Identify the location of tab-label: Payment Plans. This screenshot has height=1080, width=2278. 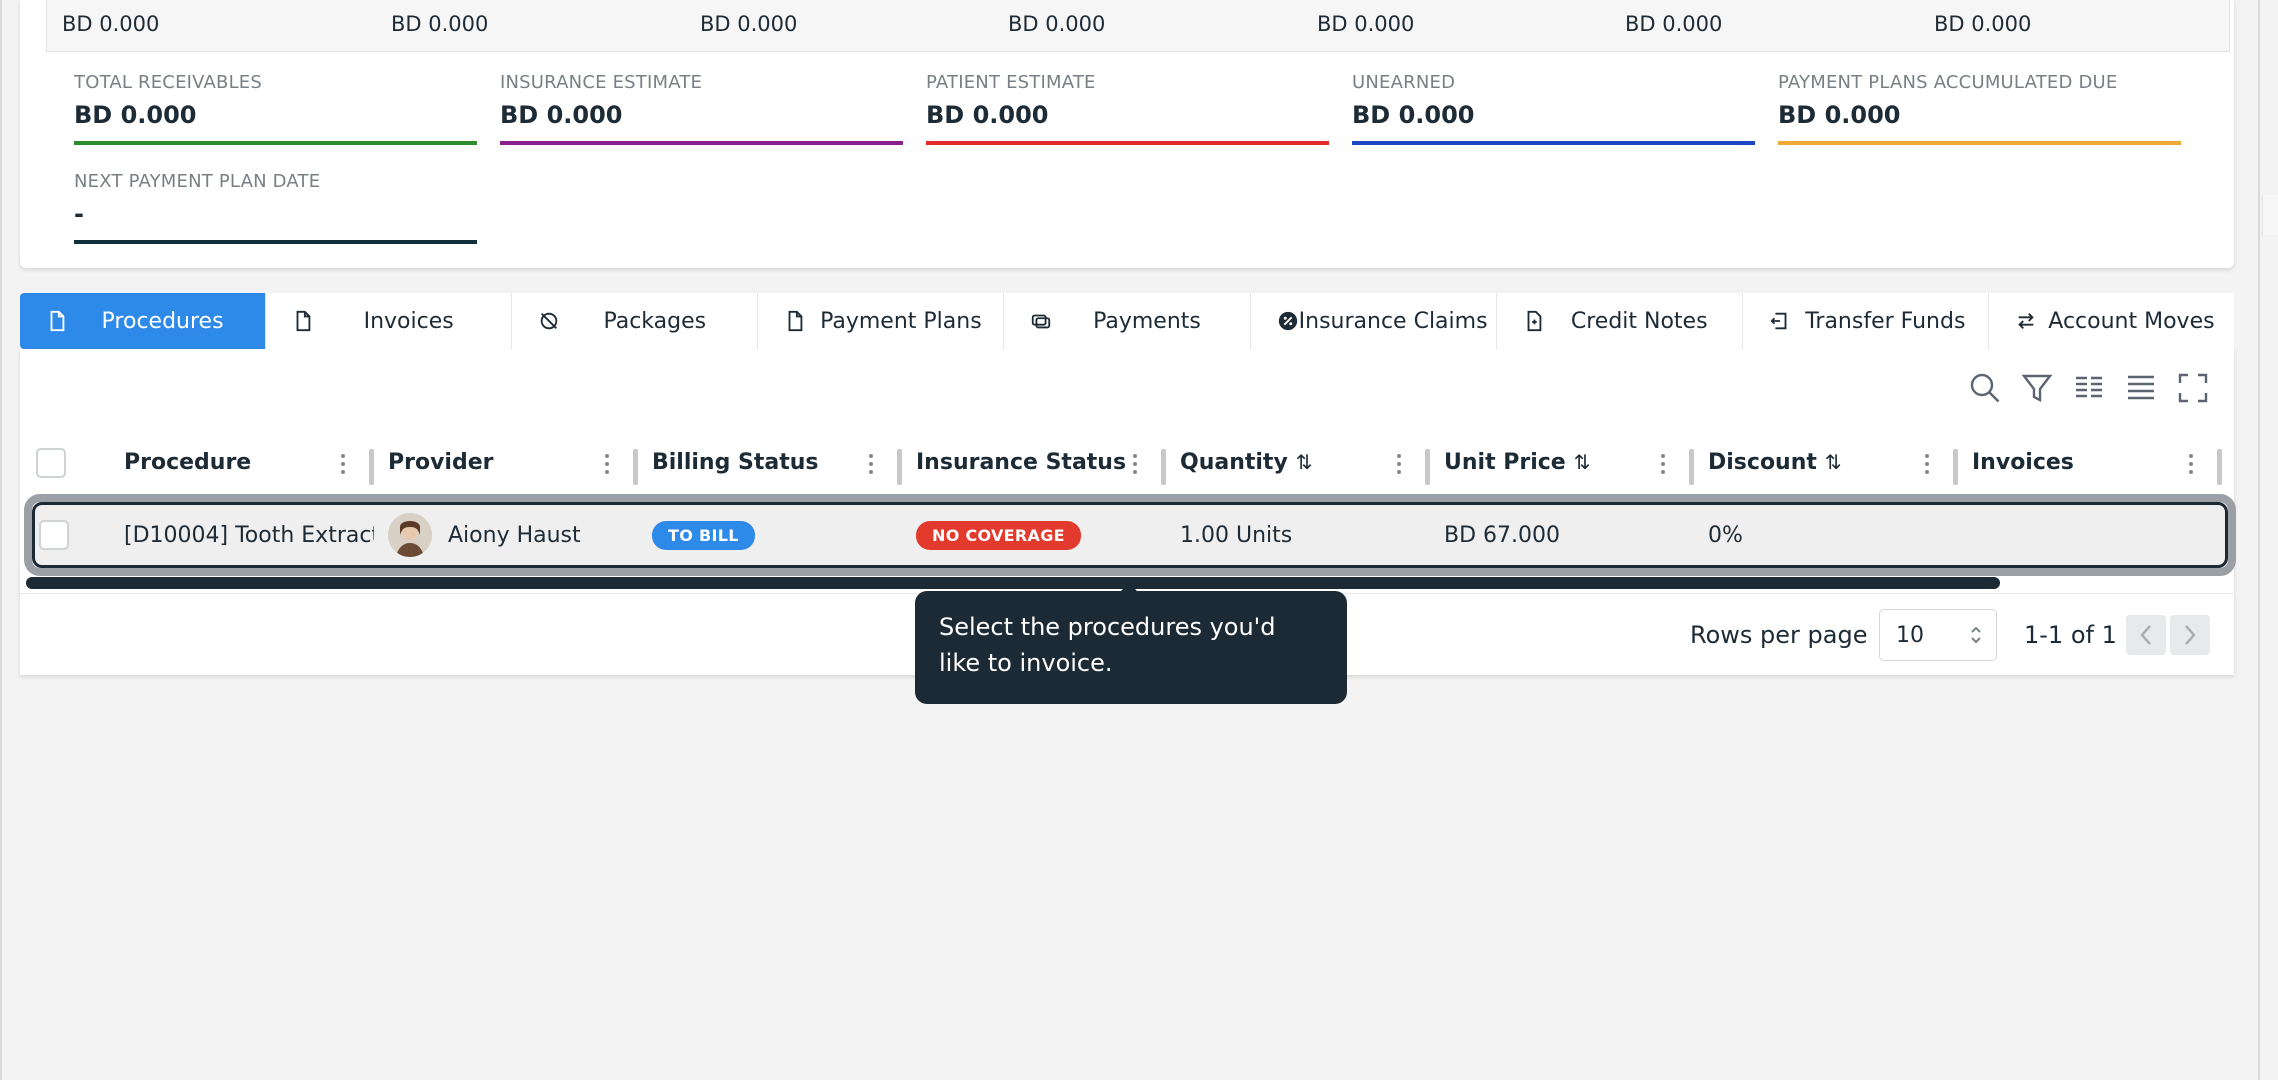
(901, 321).